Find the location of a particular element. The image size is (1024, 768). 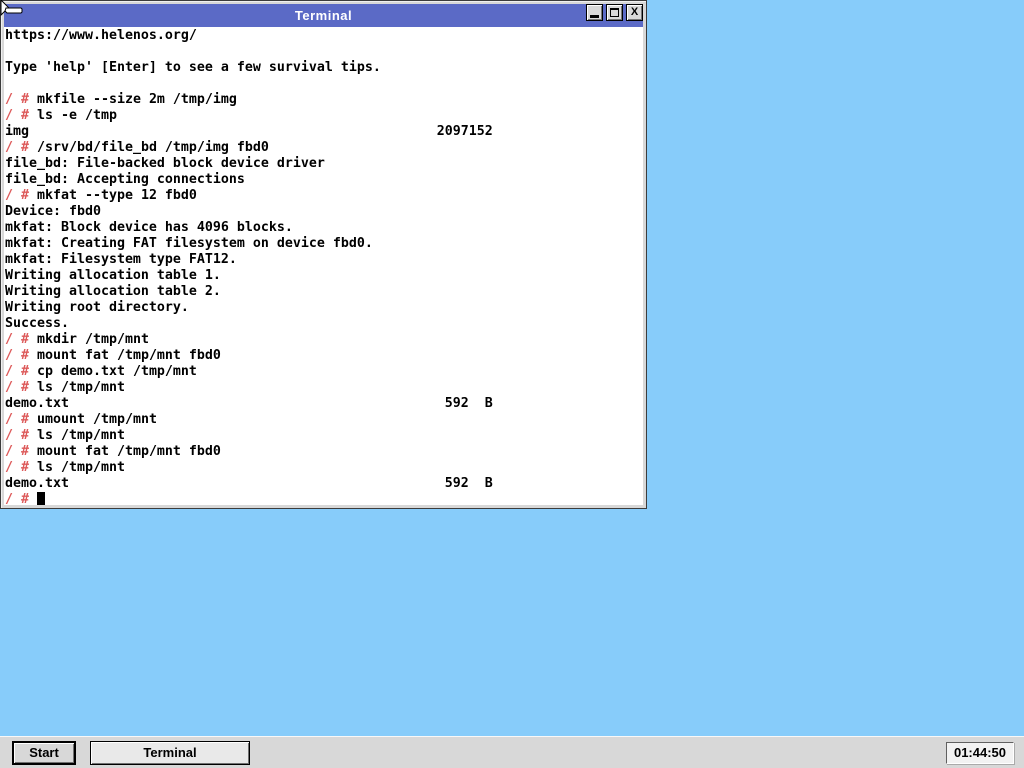

minimize-button is located at coordinates (594, 12).